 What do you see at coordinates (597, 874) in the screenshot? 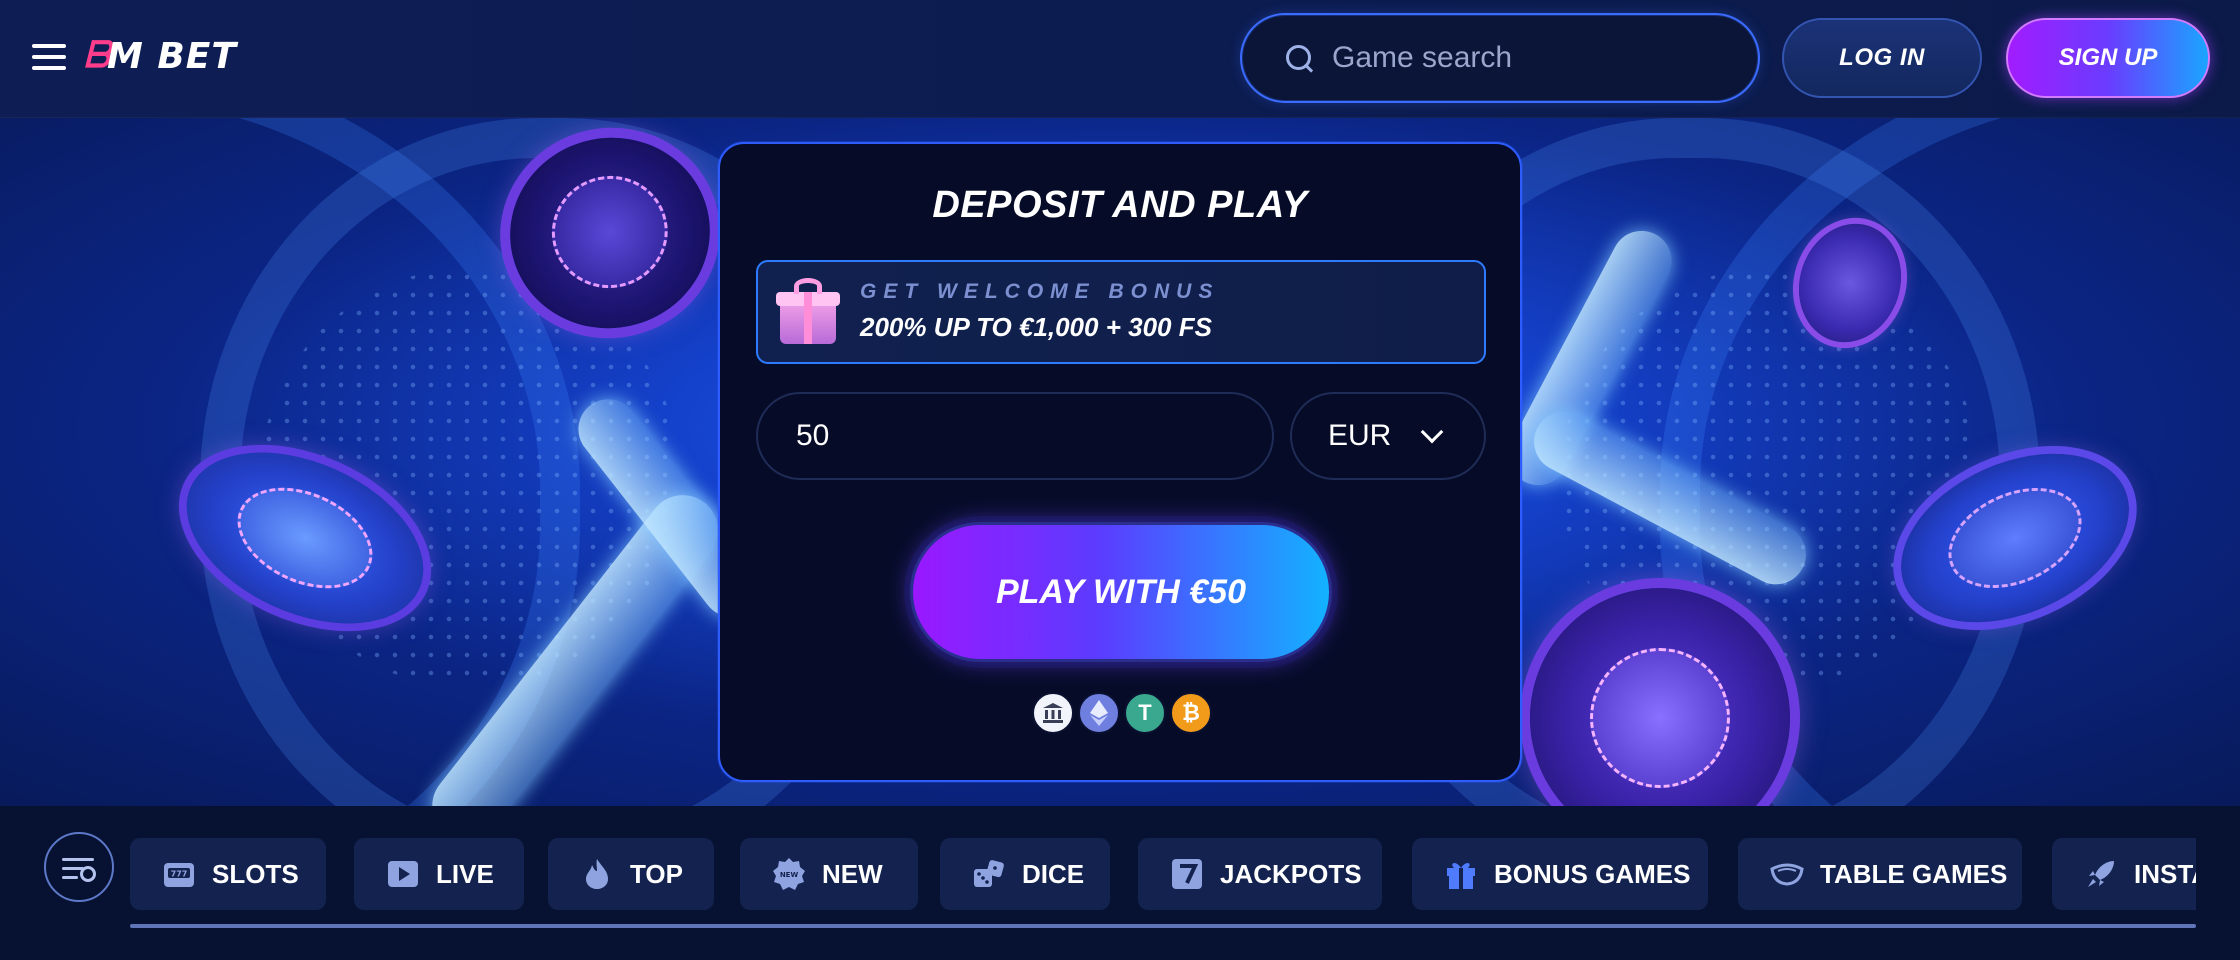
I see `flame-icon` at bounding box center [597, 874].